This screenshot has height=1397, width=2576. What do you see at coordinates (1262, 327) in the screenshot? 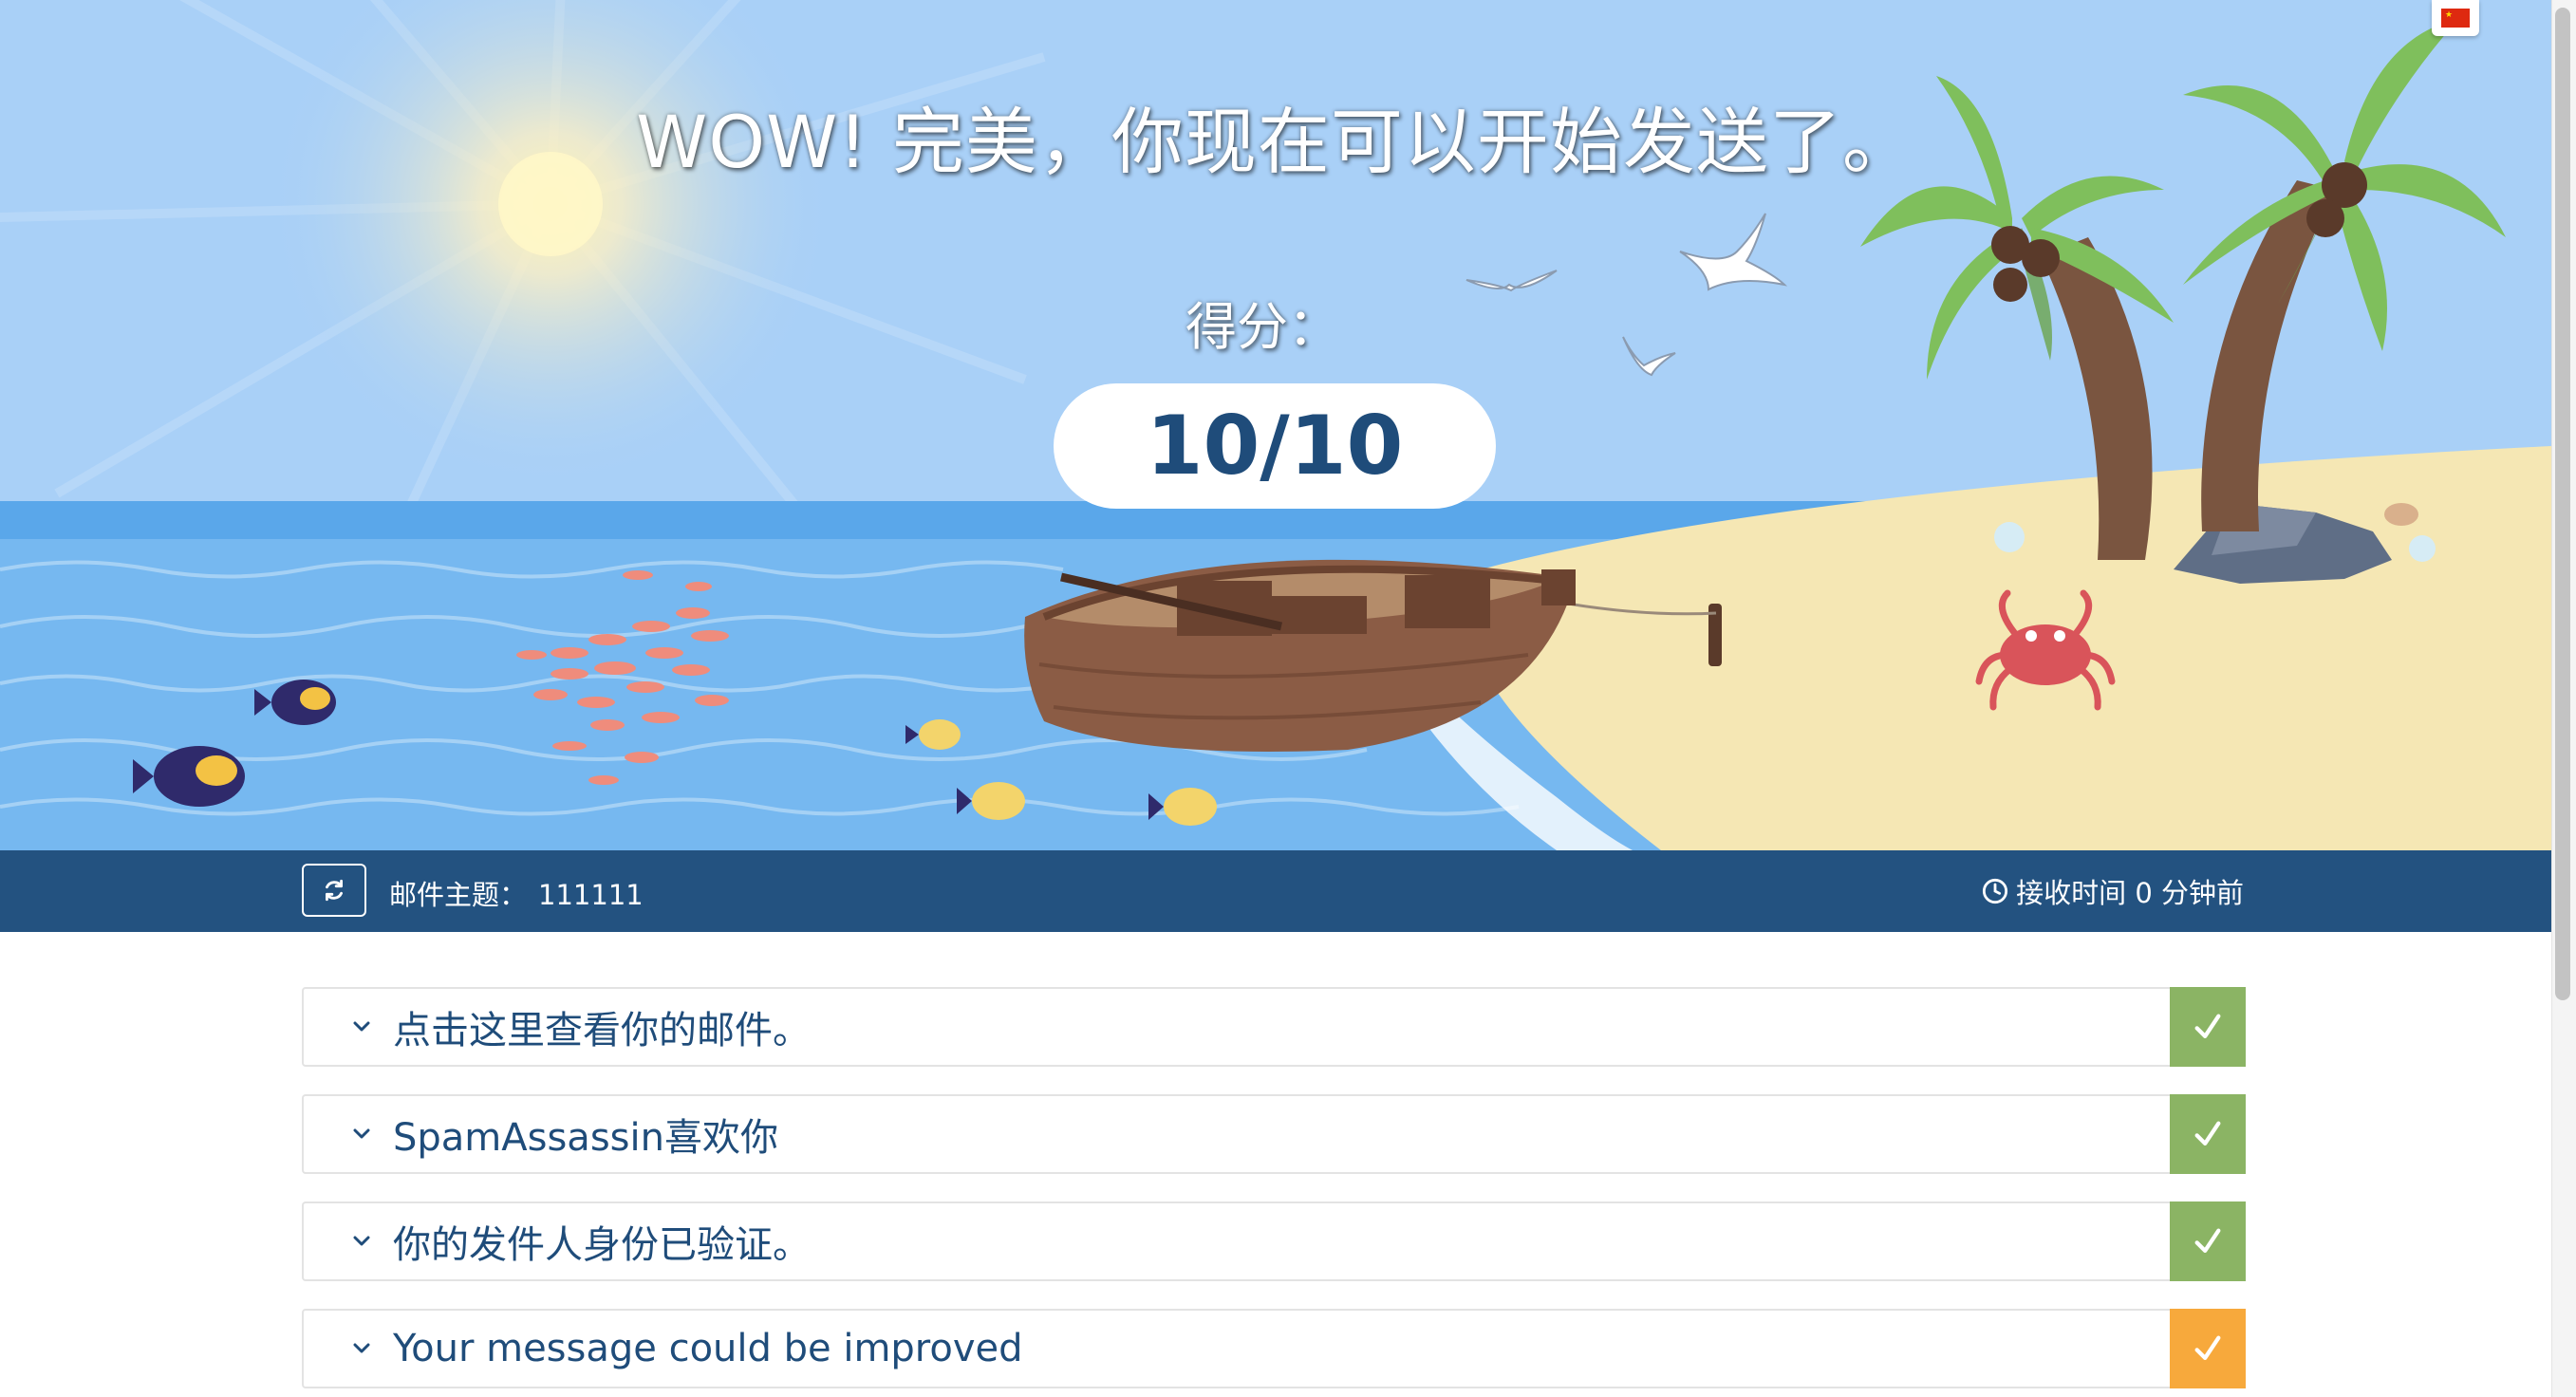
I see `score-label: 得分：` at bounding box center [1262, 327].